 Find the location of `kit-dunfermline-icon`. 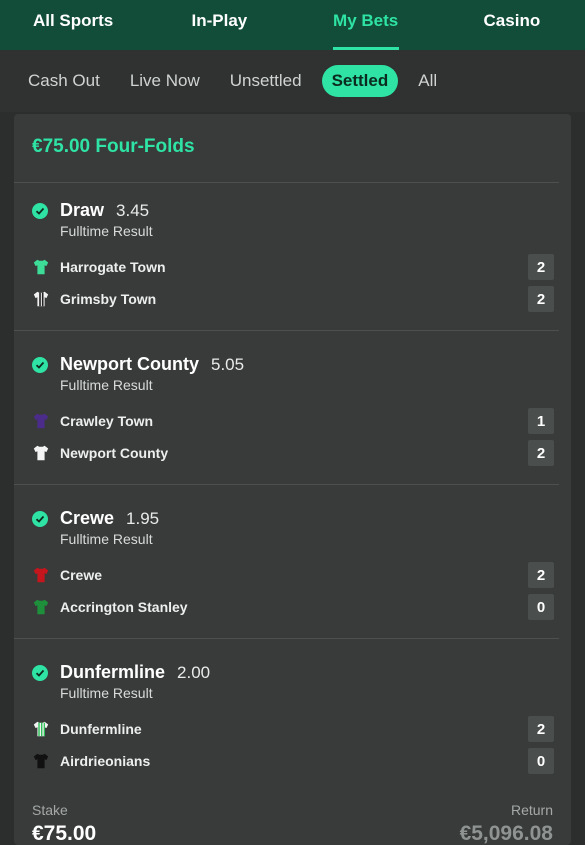

kit-dunfermline-icon is located at coordinates (41, 729).